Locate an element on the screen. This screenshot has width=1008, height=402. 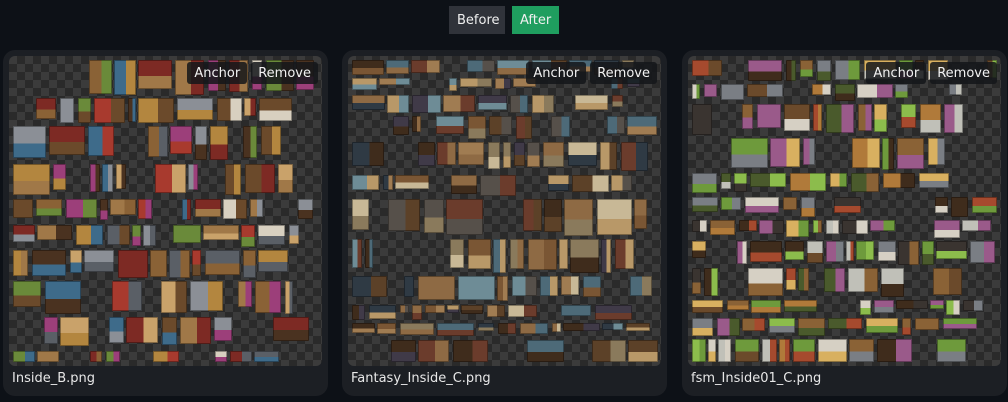
before-after-toggle: Before After is located at coordinates (504, 20).